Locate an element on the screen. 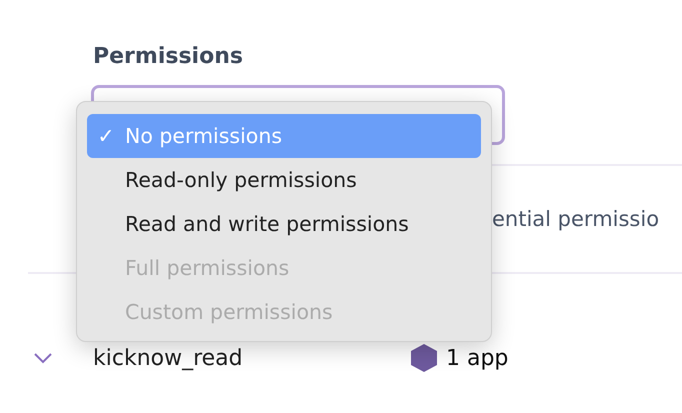 This screenshot has width=682, height=413. credential-name: kicknow_read is located at coordinates (168, 358).